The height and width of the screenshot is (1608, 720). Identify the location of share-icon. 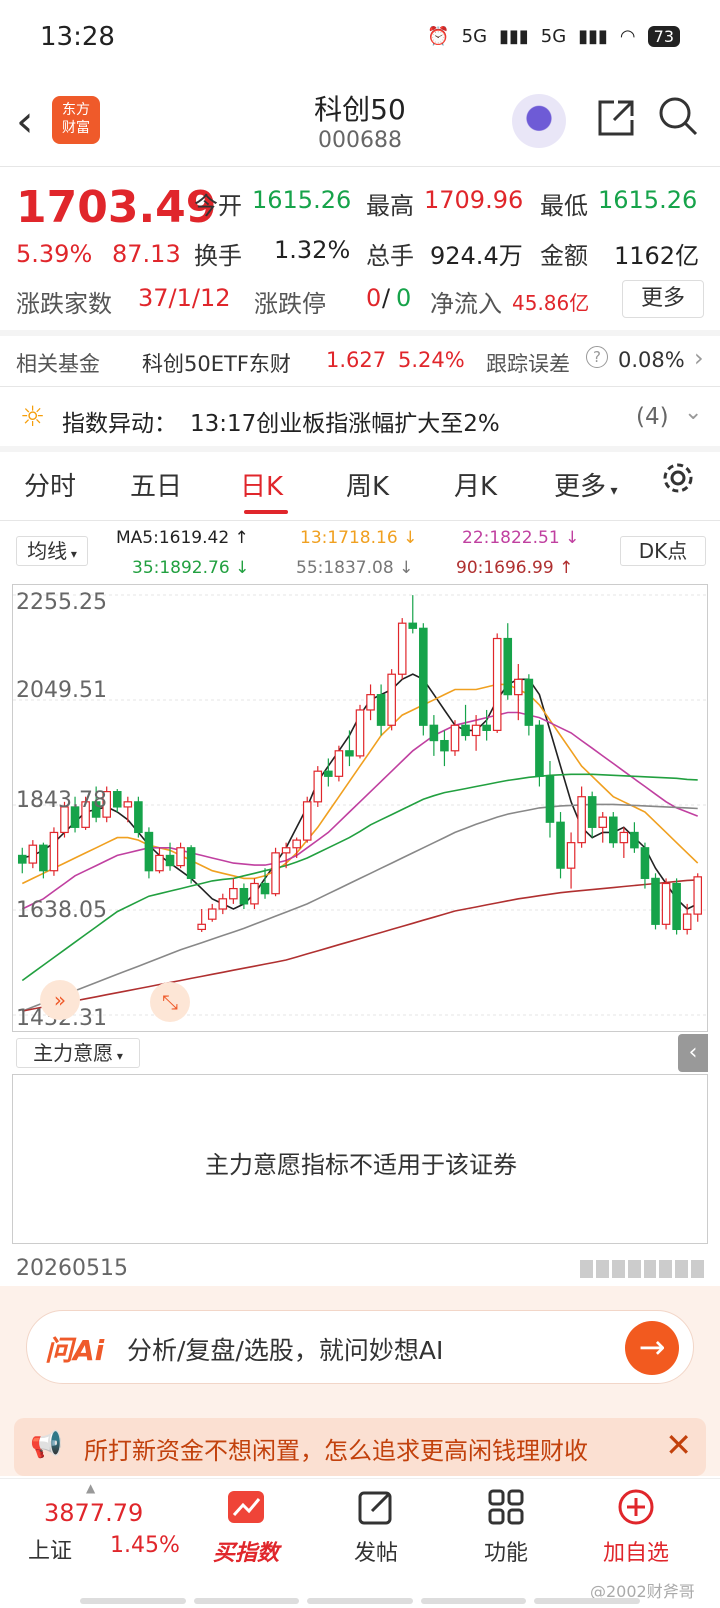
(616, 120).